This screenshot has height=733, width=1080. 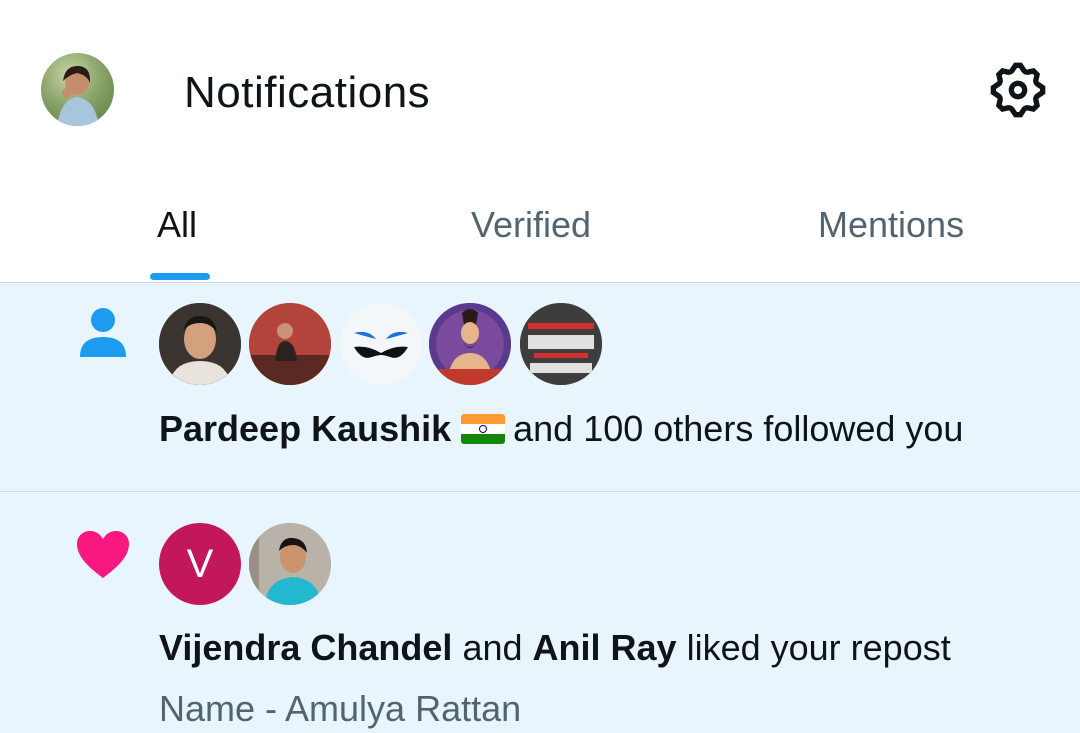 I want to click on gear-icon-glyph, so click(x=1018, y=90).